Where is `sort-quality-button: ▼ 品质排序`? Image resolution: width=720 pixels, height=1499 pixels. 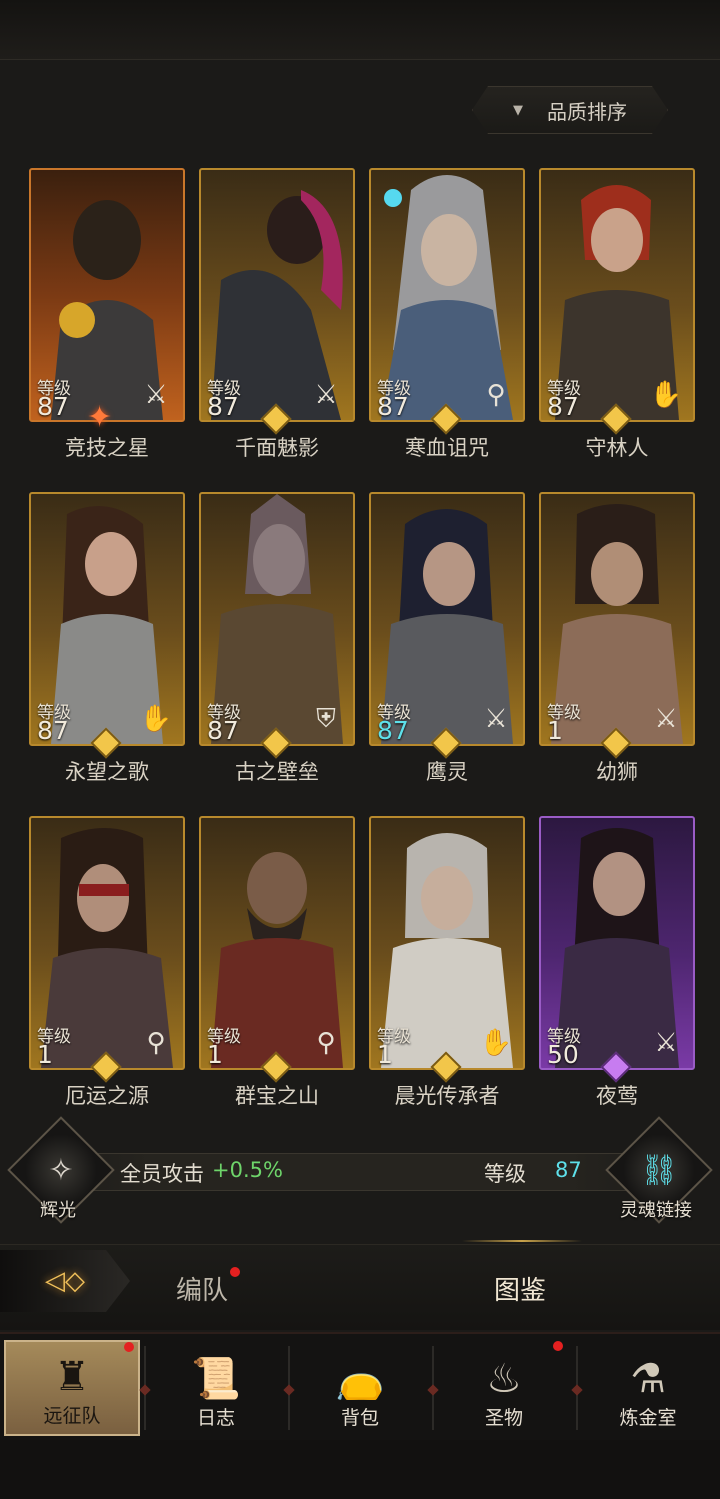
sort-quality-button: ▼ 品质排序 is located at coordinates (570, 110).